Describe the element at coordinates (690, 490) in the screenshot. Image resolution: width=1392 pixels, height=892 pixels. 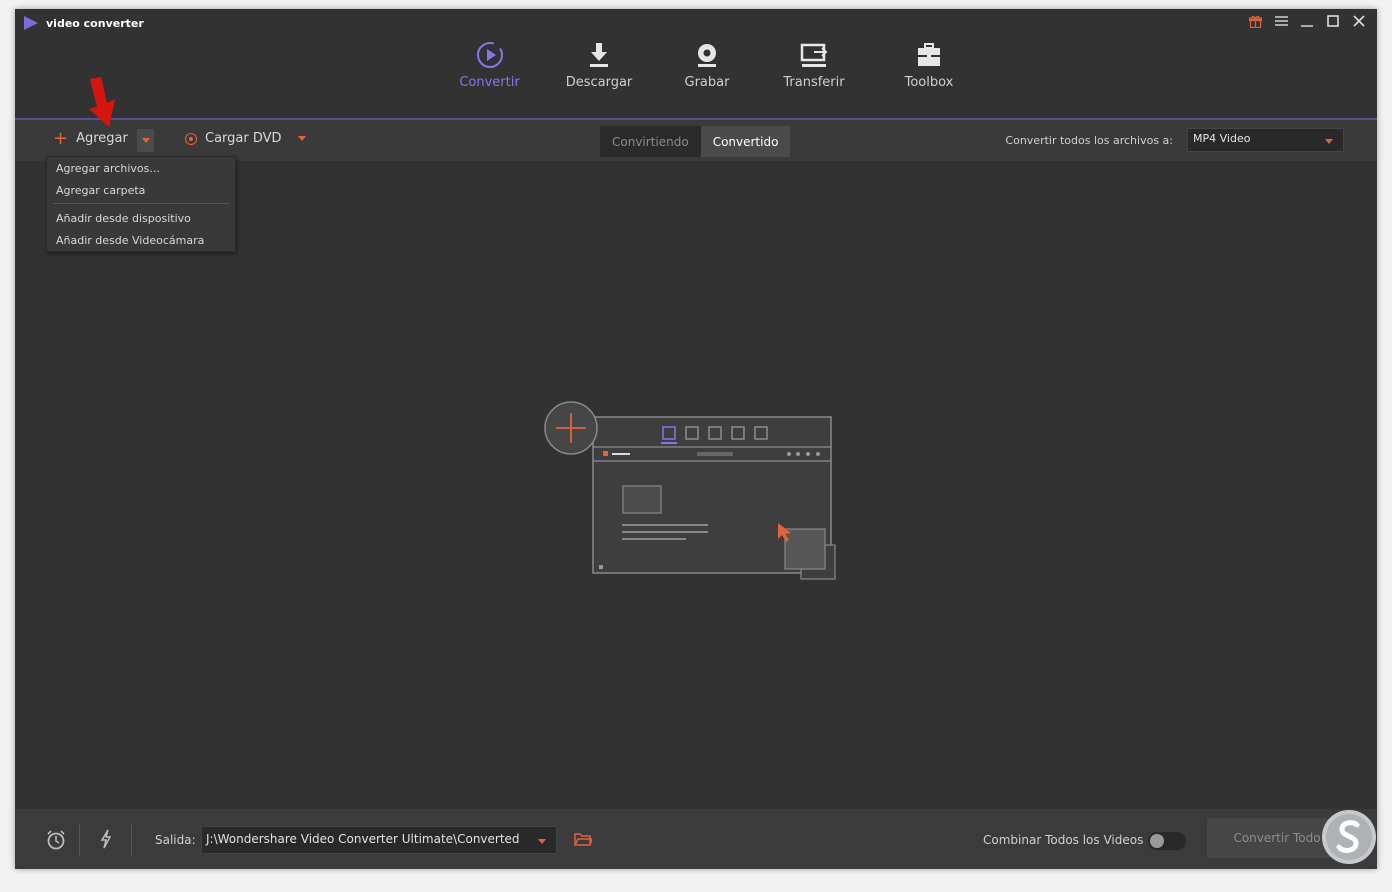
I see `empty-state-illustration` at that location.